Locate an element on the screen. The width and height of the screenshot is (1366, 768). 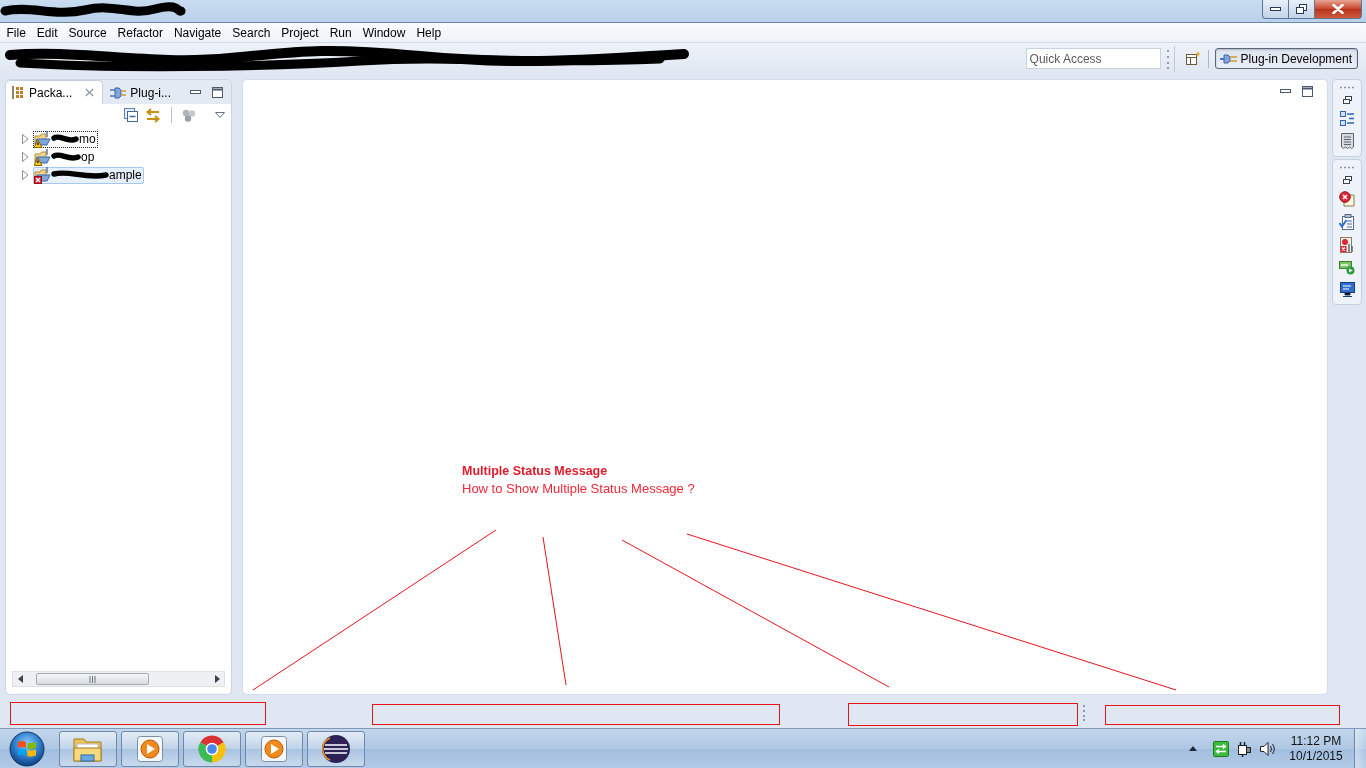
annotation-title: Multiple Status Message is located at coordinates (535, 471).